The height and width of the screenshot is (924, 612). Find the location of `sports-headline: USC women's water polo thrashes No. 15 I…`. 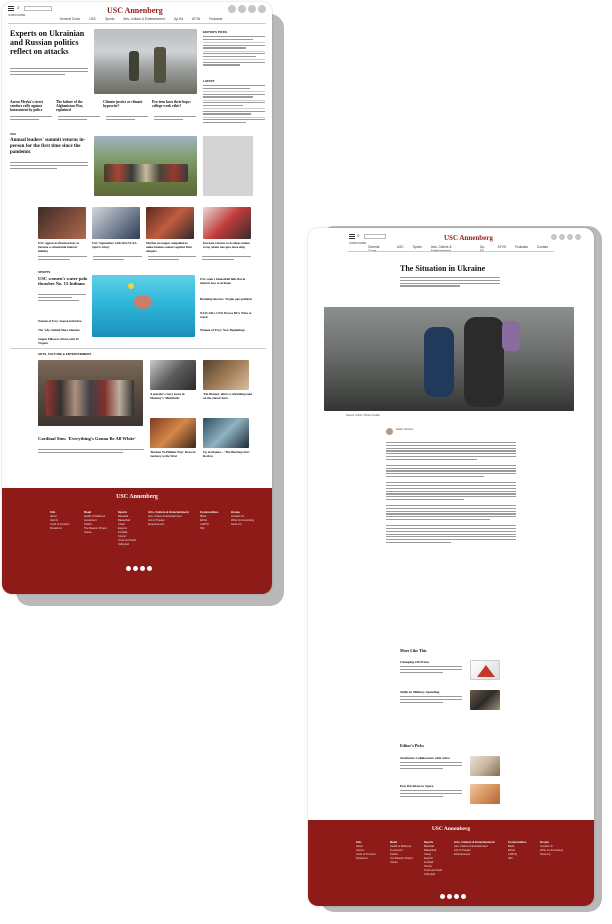

sports-headline: USC women's water polo thrashes No. 15 I… is located at coordinates (63, 281).